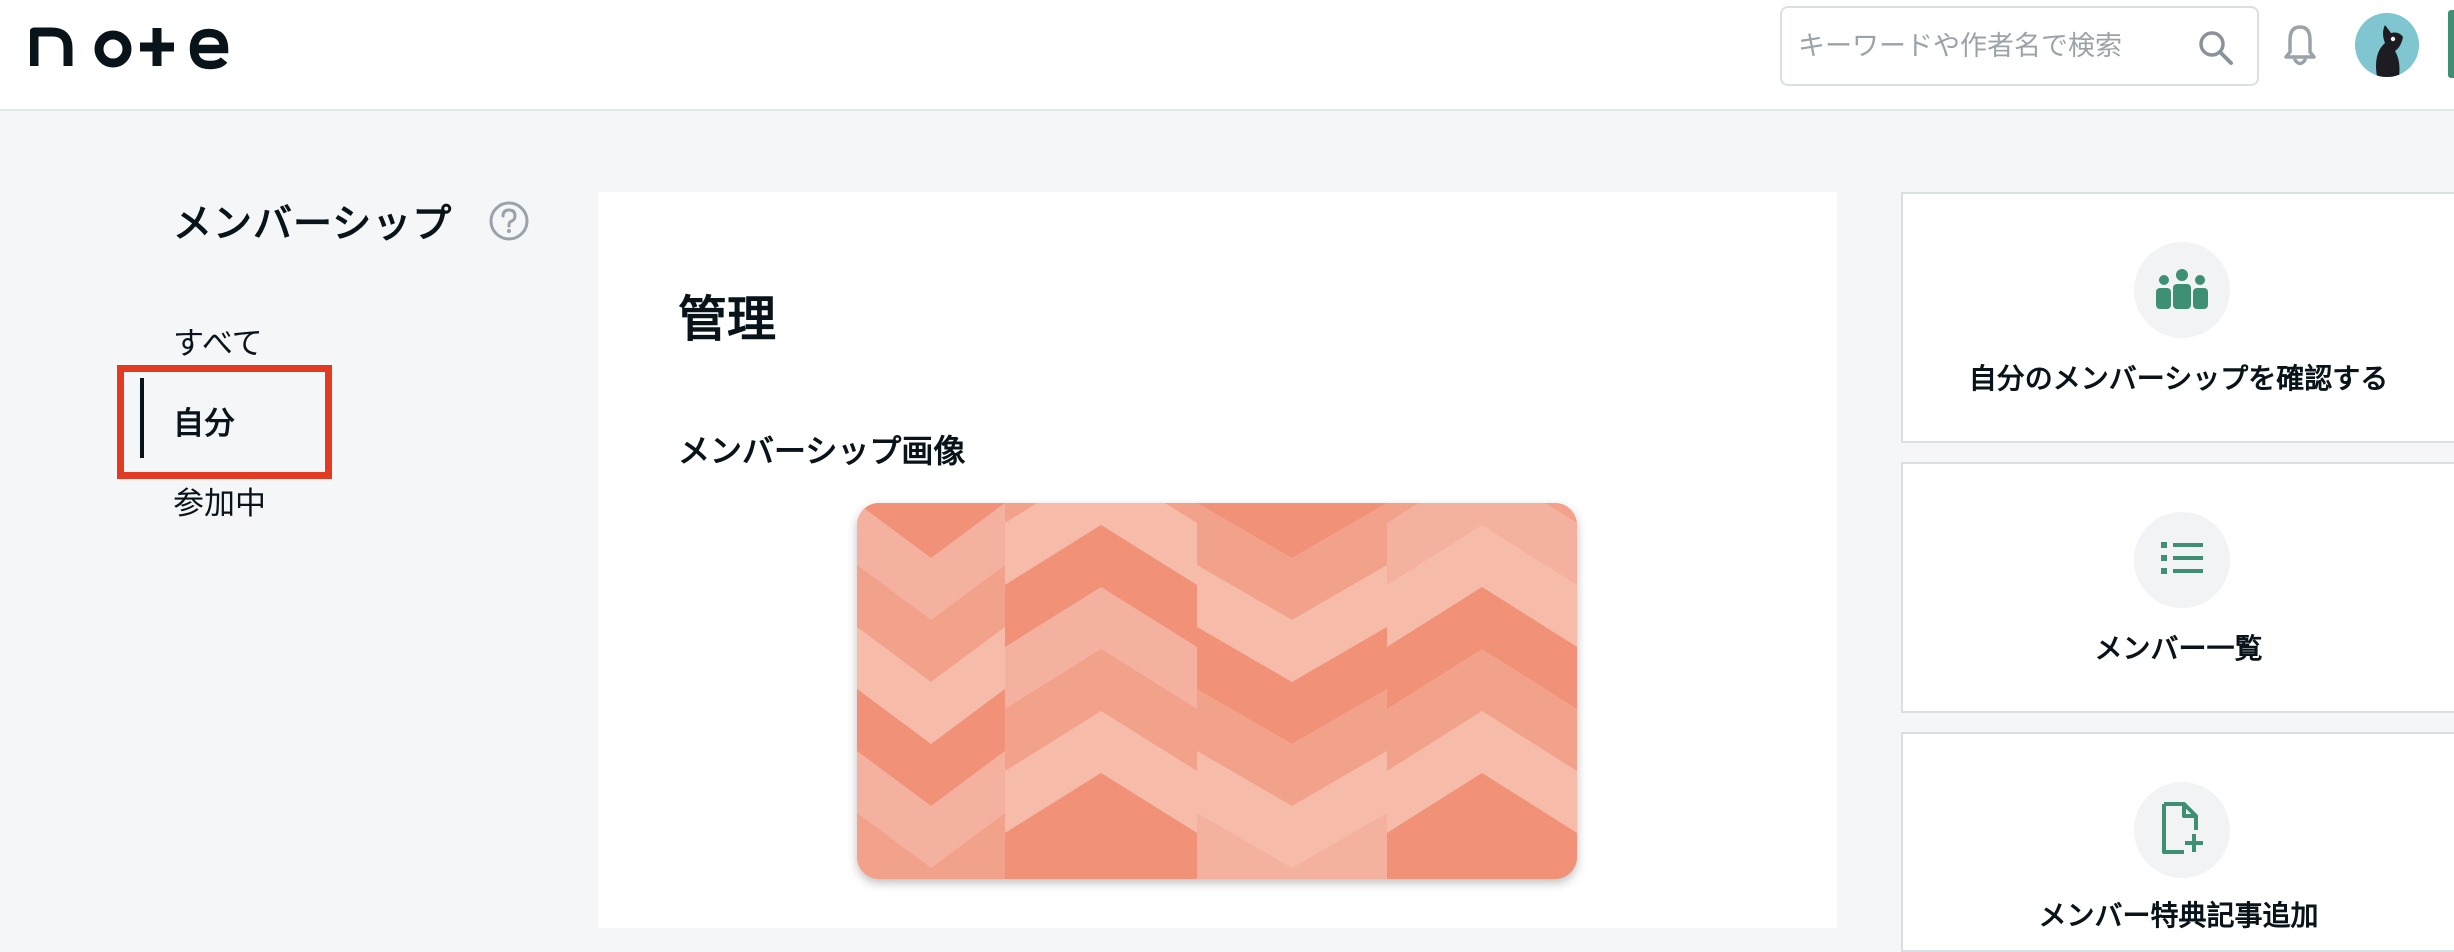  I want to click on note-logo, so click(130, 46).